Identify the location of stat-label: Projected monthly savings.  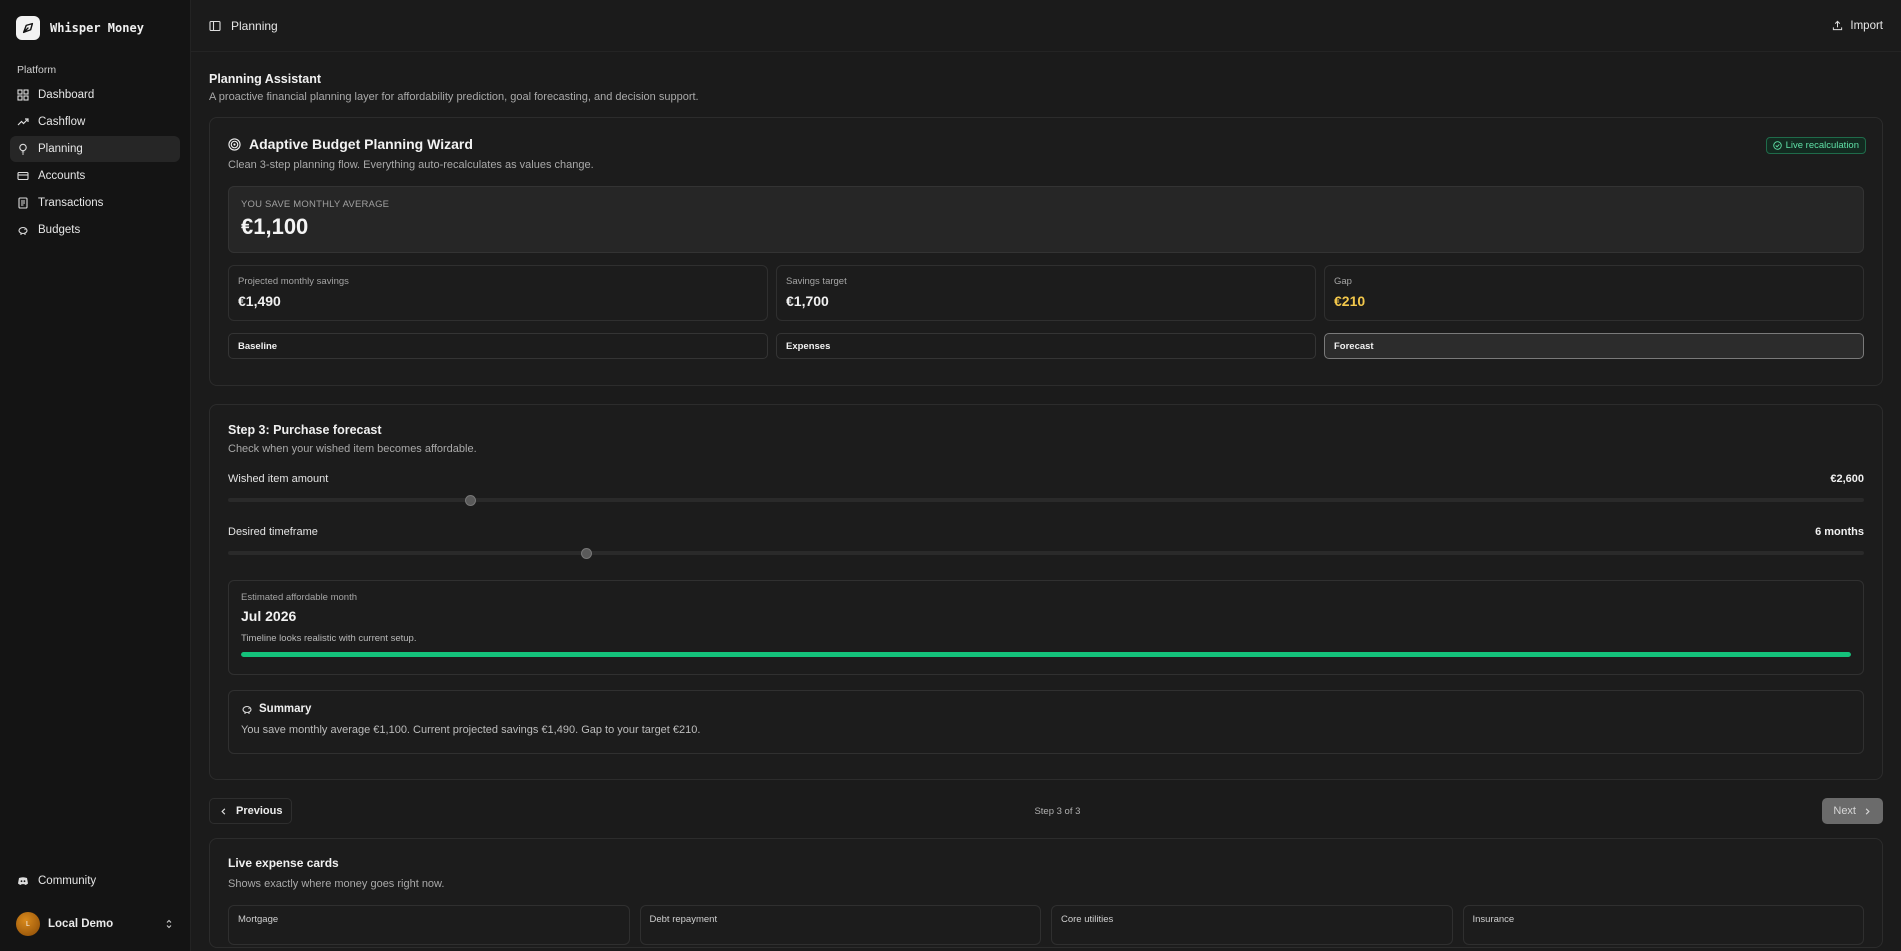
(293, 281).